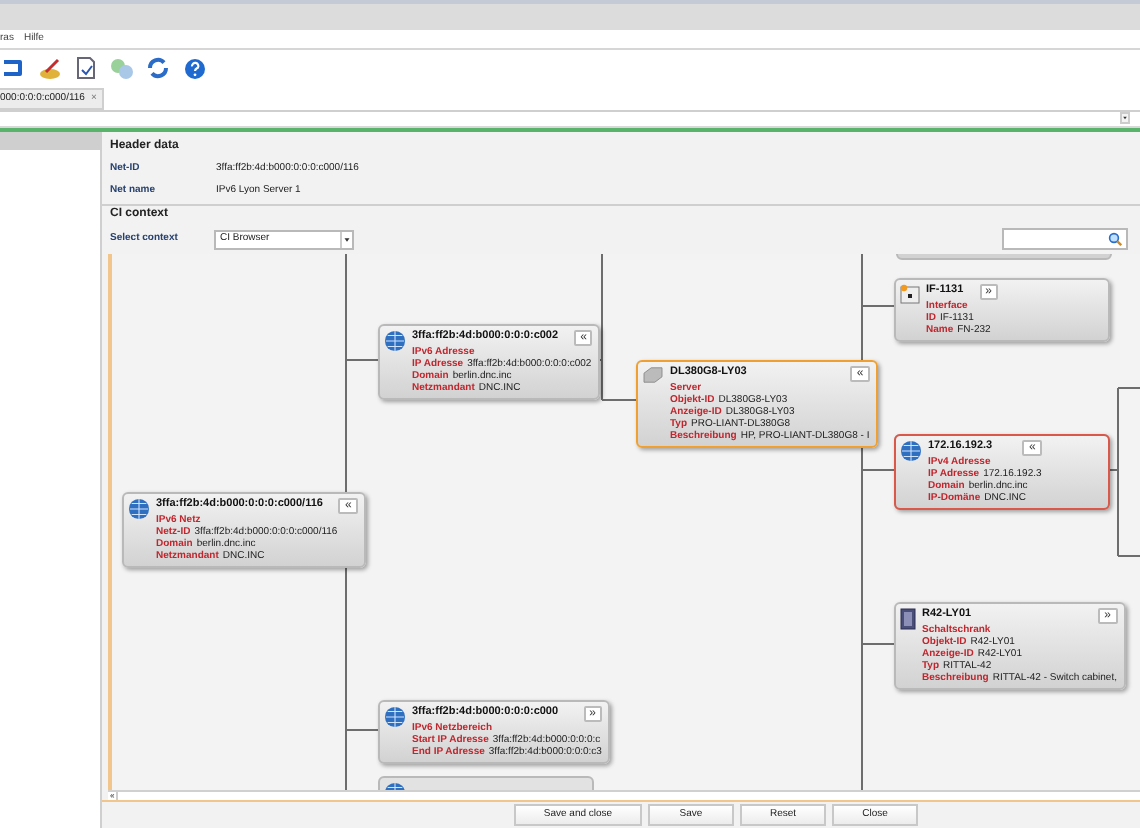 The height and width of the screenshot is (828, 1140). Describe the element at coordinates (194, 68) in the screenshot. I see `help-icon` at that location.